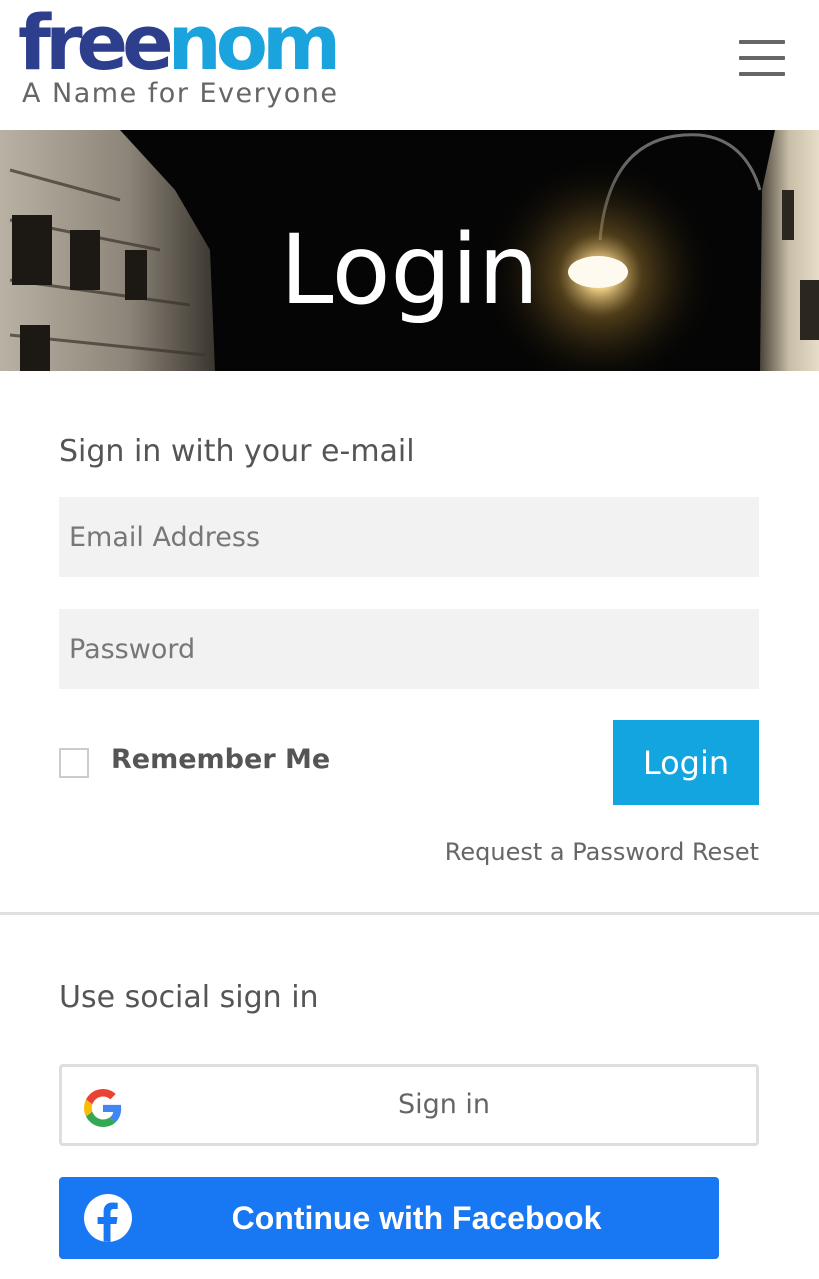 This screenshot has height=1279, width=819. What do you see at coordinates (416, 1218) in the screenshot?
I see `facebook-signin-label: Continue with Facebook` at bounding box center [416, 1218].